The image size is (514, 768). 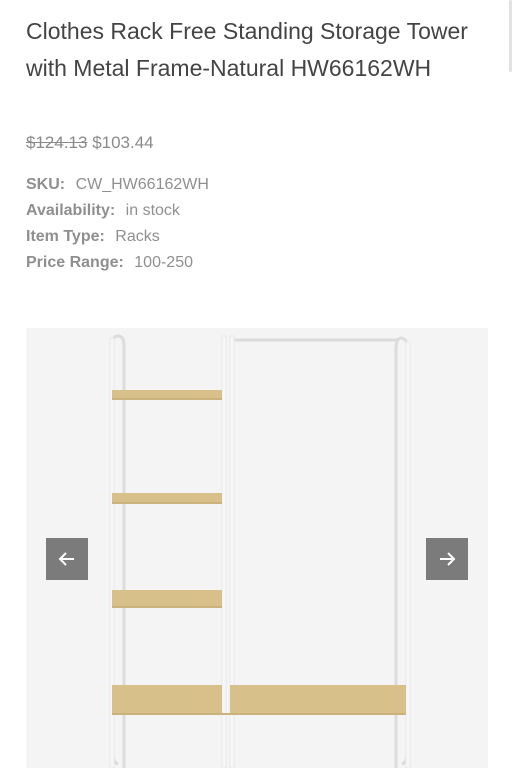 What do you see at coordinates (117, 211) in the screenshot?
I see `spec-row-availability: Availability: in stock` at bounding box center [117, 211].